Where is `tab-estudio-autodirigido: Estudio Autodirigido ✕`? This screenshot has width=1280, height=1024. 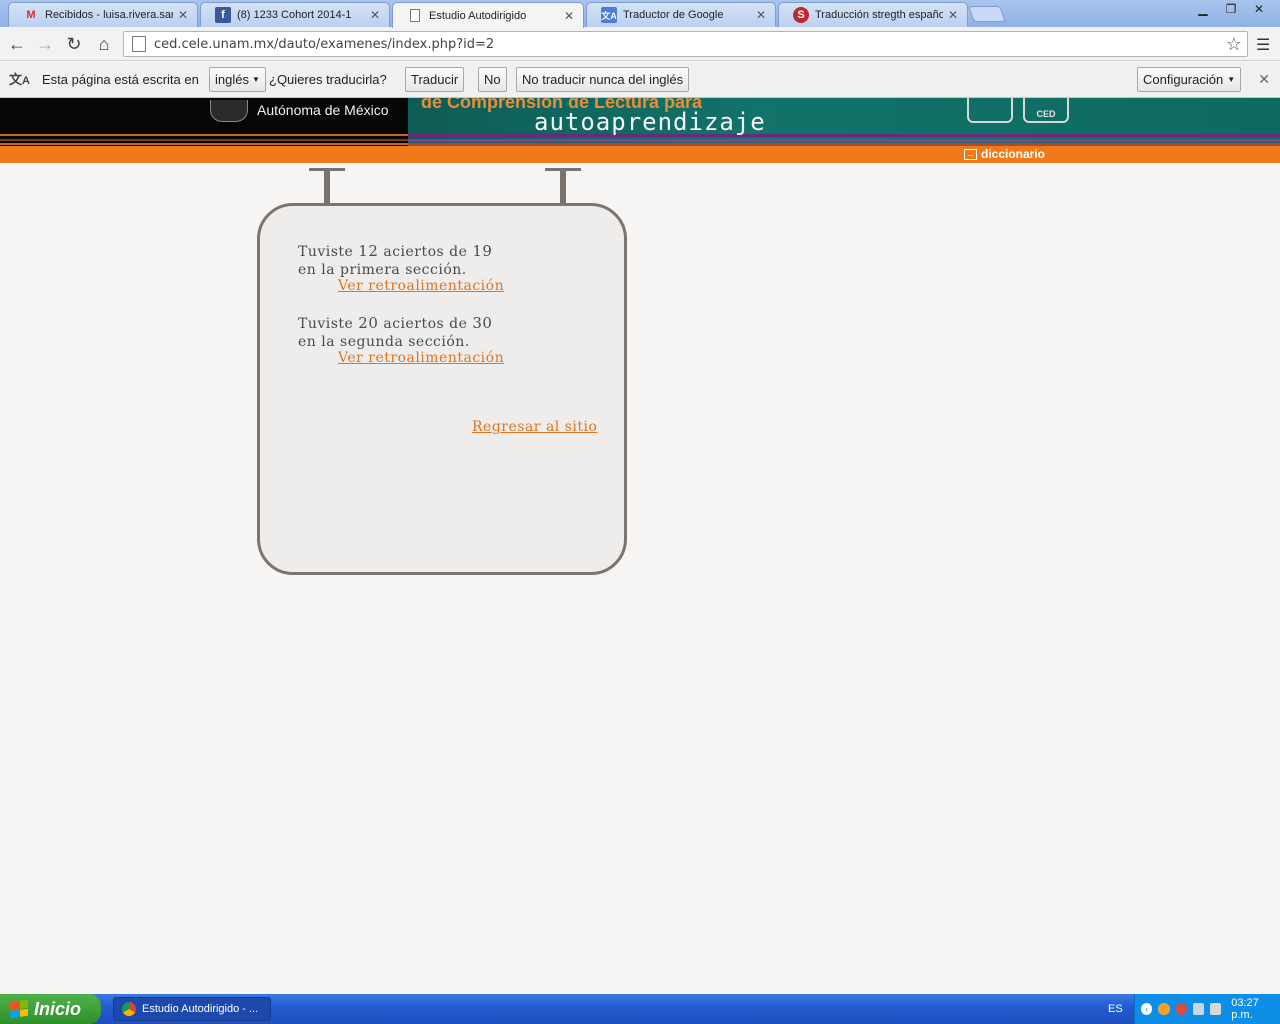 tab-estudio-autodirigido: Estudio Autodirigido ✕ is located at coordinates (488, 15).